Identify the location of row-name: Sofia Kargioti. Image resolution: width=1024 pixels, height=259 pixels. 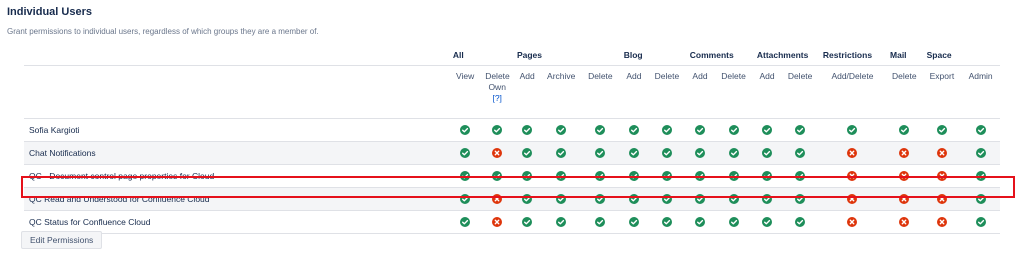
(236, 130).